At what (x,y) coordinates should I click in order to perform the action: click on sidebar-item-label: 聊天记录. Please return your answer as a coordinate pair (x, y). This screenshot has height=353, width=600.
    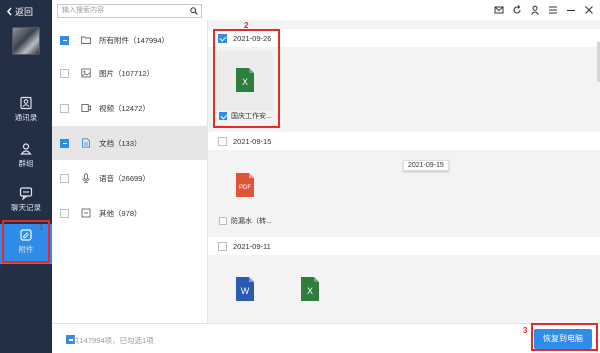
    Looking at the image, I should click on (26, 207).